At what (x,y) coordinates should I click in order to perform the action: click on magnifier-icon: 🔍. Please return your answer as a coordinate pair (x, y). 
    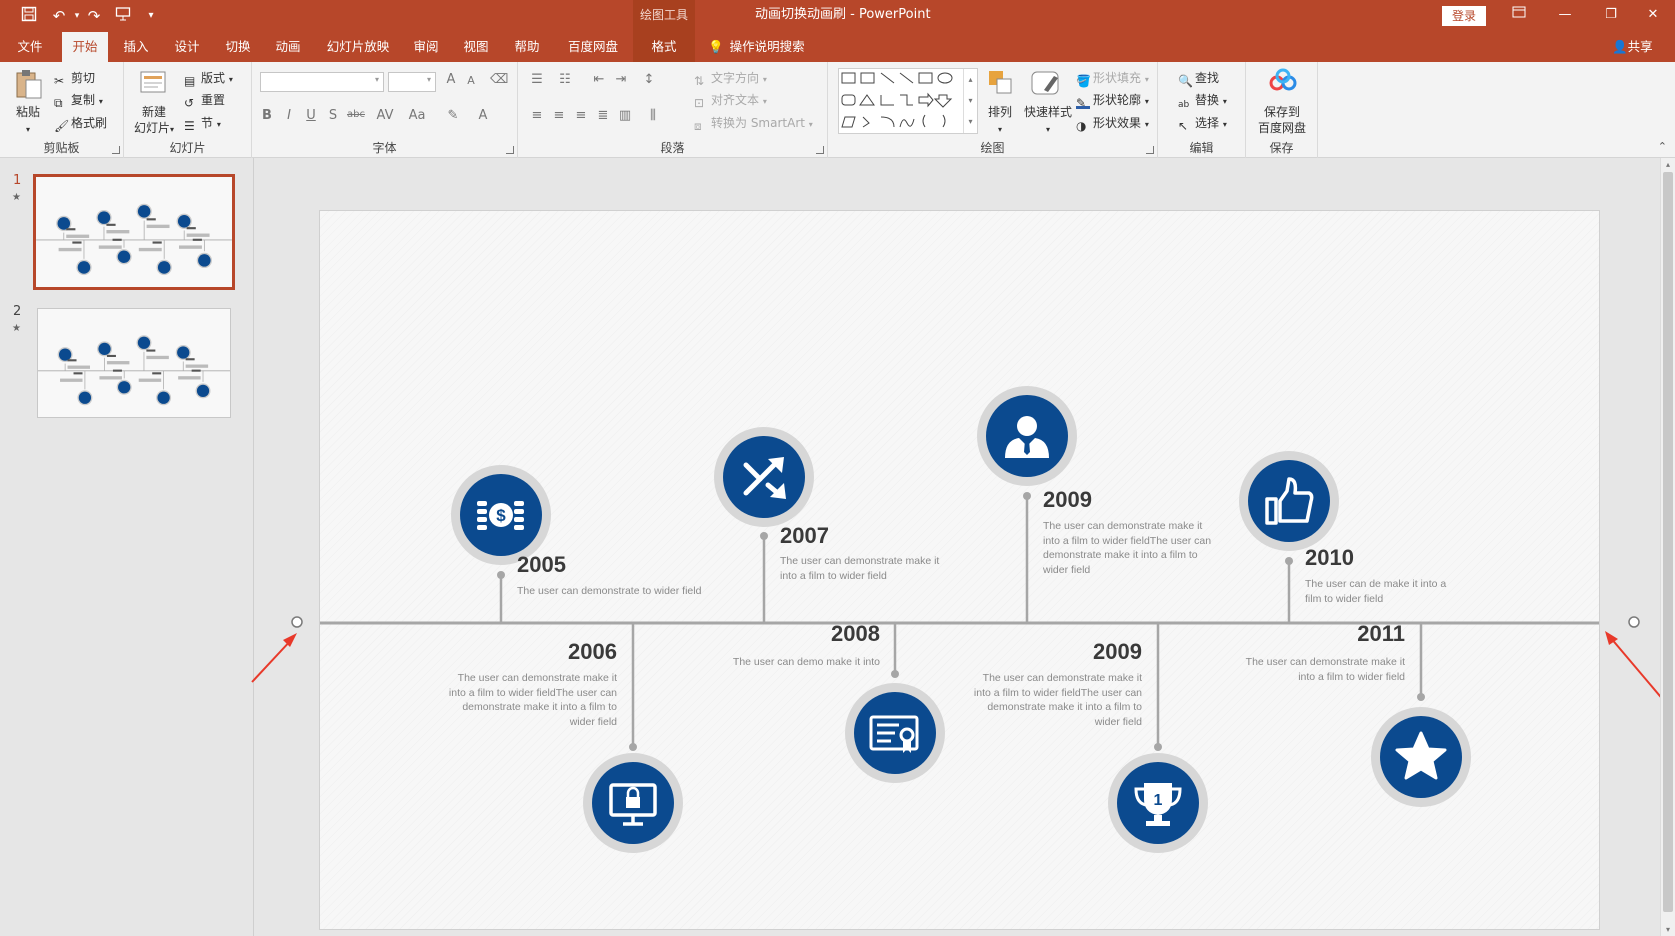
    Looking at the image, I should click on (1185, 81).